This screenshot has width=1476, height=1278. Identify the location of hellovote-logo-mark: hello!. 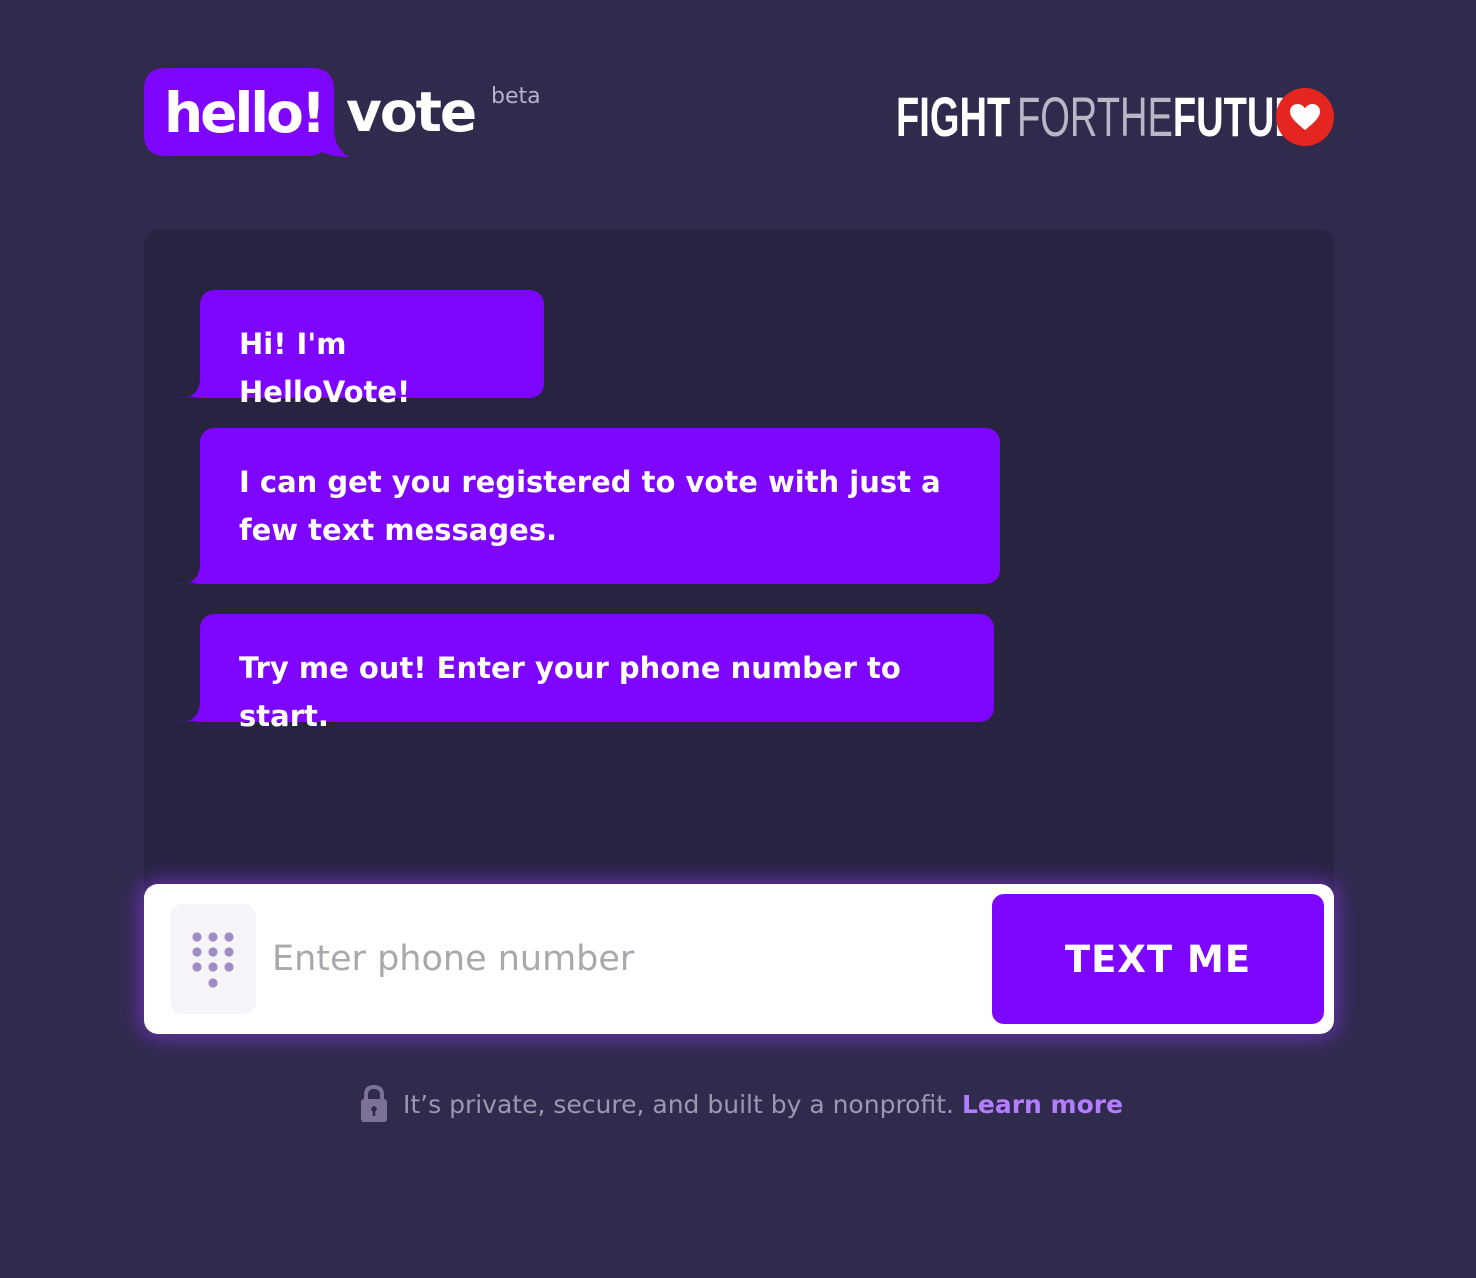
(247, 112).